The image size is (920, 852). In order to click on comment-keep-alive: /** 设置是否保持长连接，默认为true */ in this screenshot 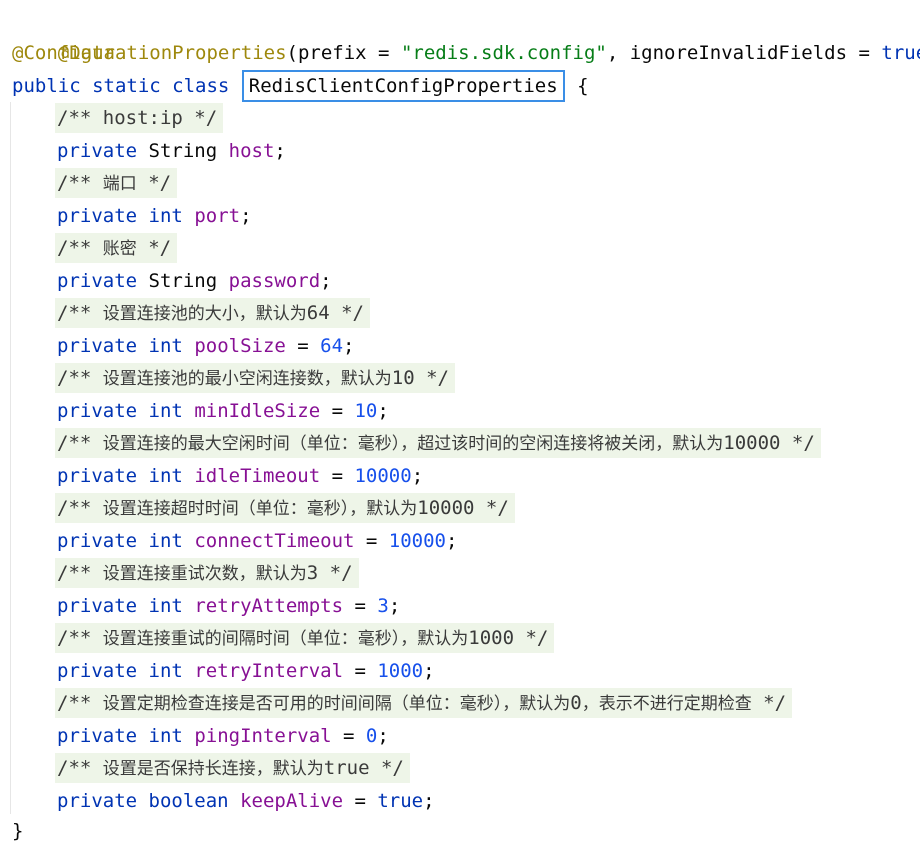, I will do `click(232, 768)`.